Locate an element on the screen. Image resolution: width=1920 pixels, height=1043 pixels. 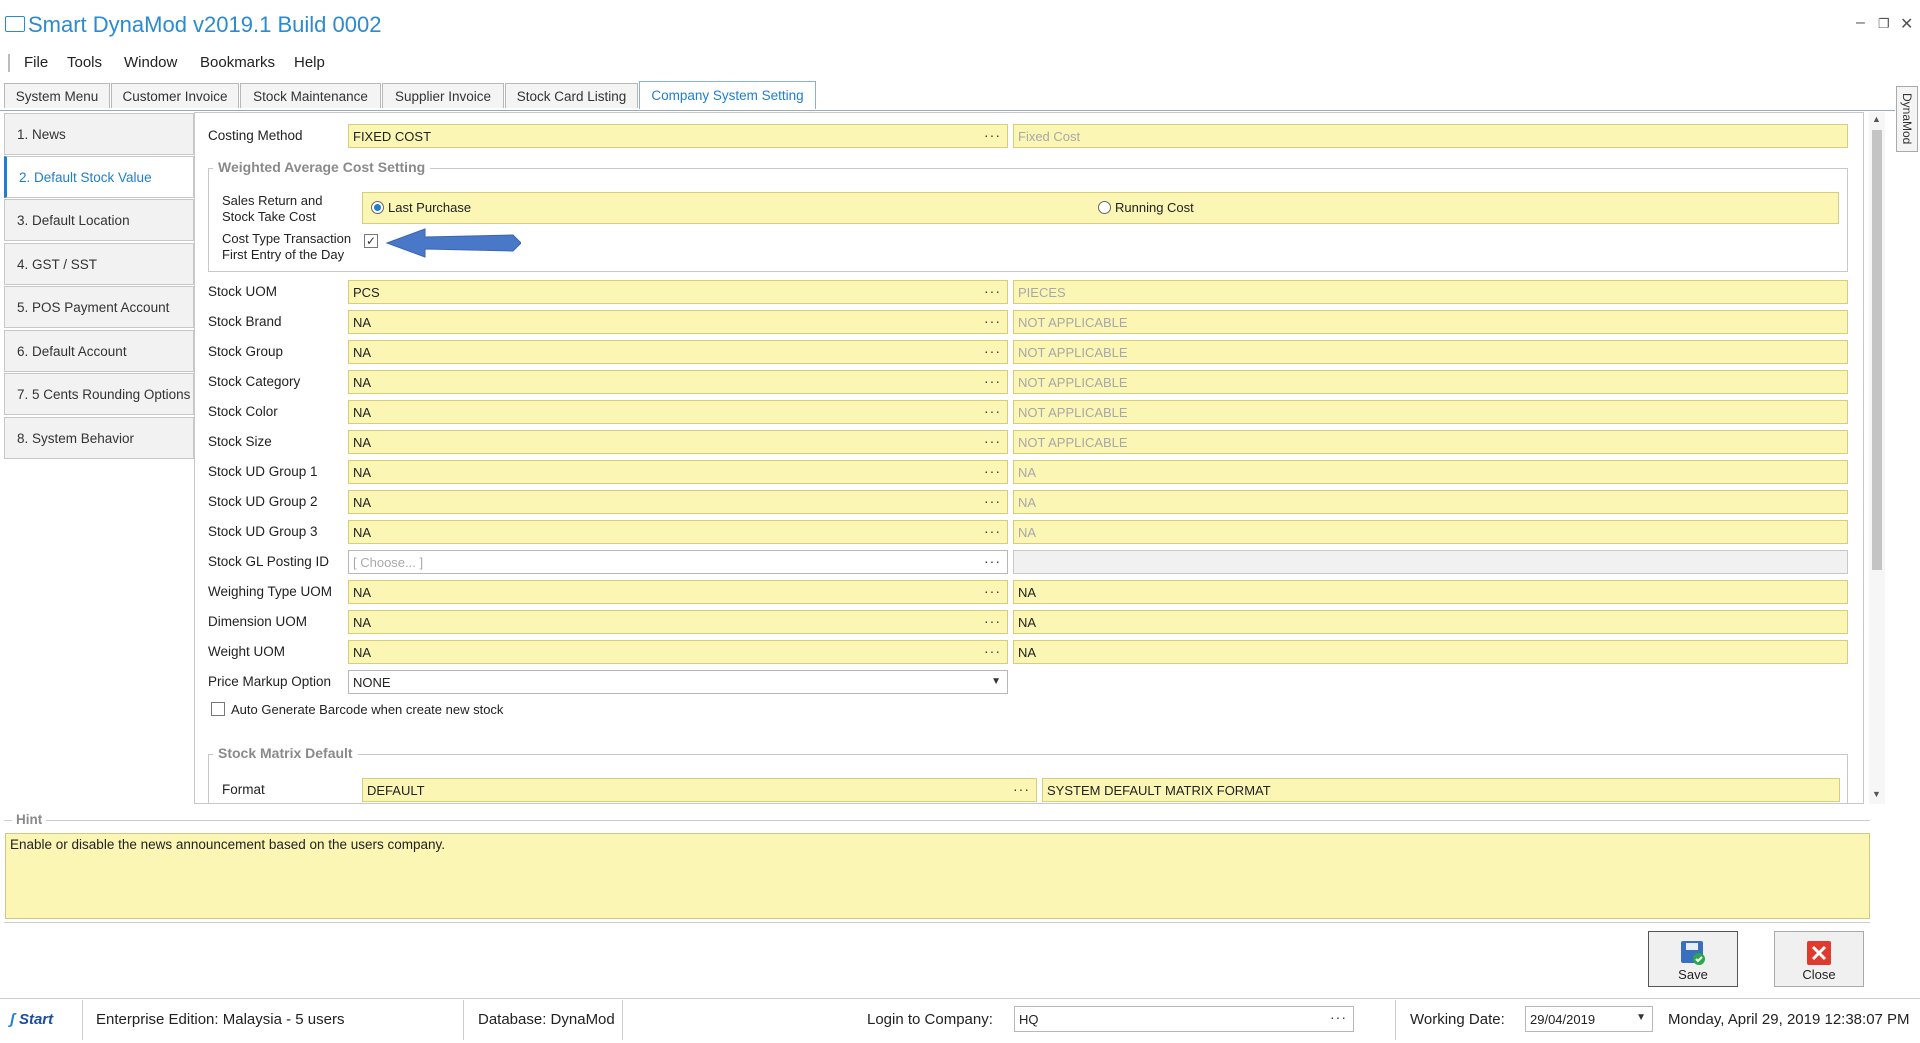
costing-method-desc: Fixed Cost is located at coordinates (1430, 136).